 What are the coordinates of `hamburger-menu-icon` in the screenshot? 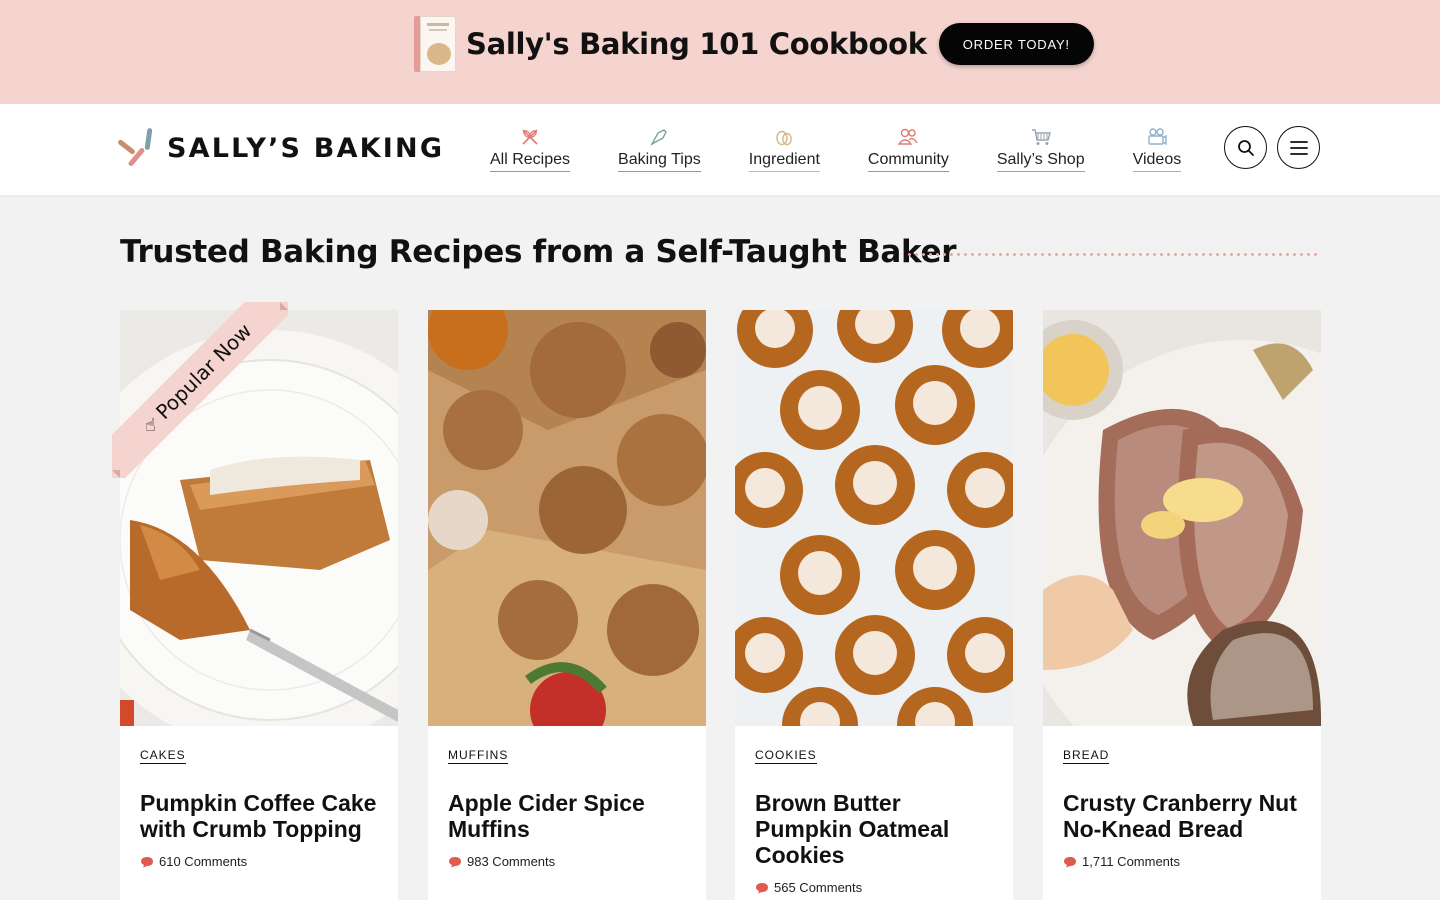 It's located at (1298, 147).